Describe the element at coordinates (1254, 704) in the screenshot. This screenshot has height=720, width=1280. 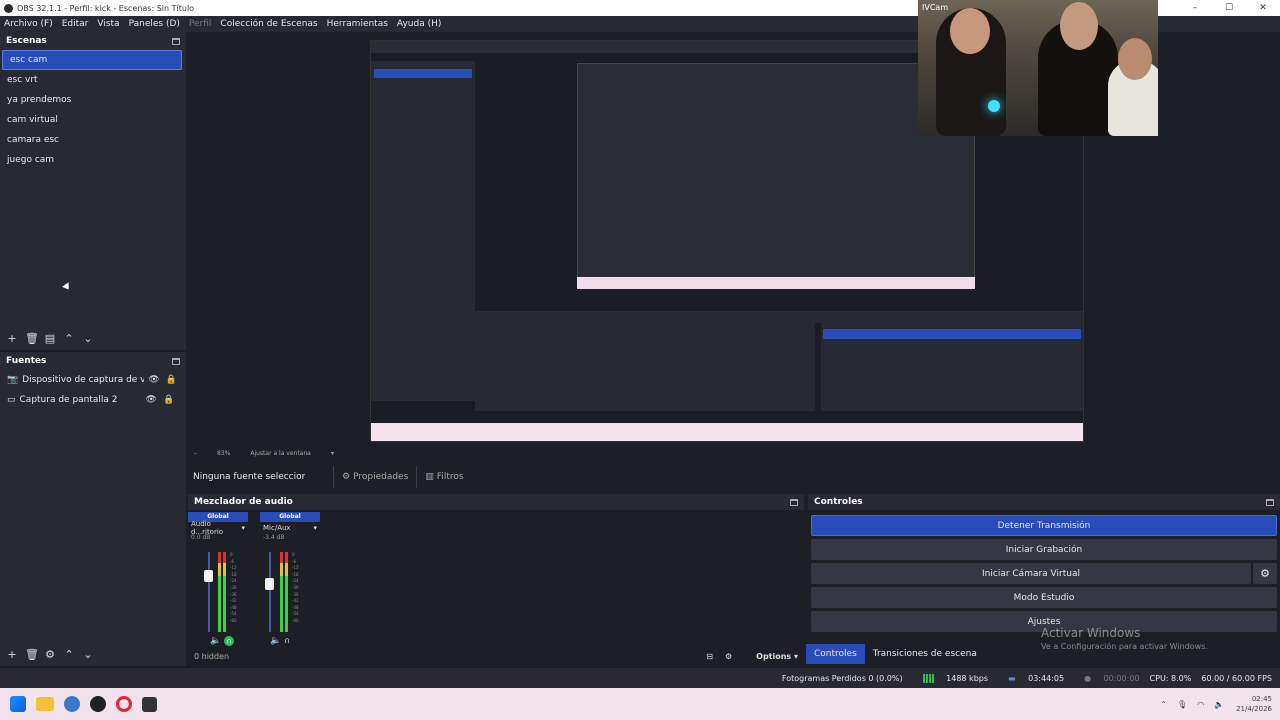
I see `clock: 02:45 21/4/2026` at that location.